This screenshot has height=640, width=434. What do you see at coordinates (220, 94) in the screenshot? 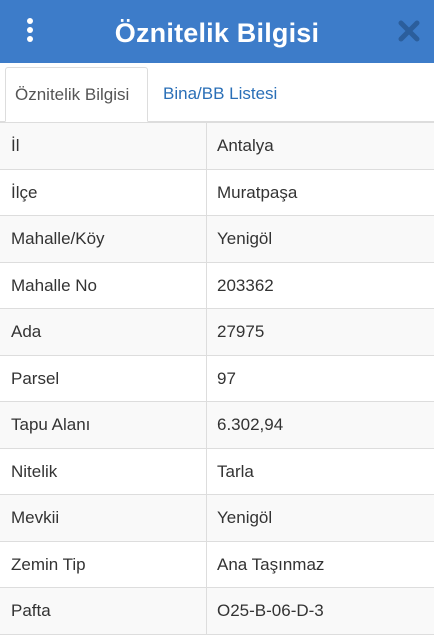
I see `tab-building-list: Bina/BB Listesi` at bounding box center [220, 94].